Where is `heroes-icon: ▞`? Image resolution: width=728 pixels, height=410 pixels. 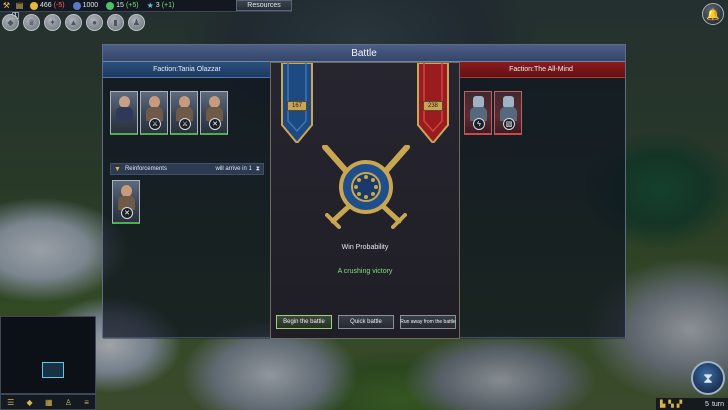
heroes-icon: ▞ is located at coordinates (679, 404).